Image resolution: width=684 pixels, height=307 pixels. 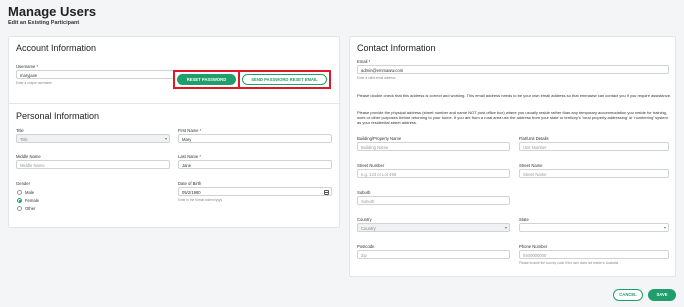 What do you see at coordinates (379, 138) in the screenshot?
I see `building-label: Building/Property Name` at bounding box center [379, 138].